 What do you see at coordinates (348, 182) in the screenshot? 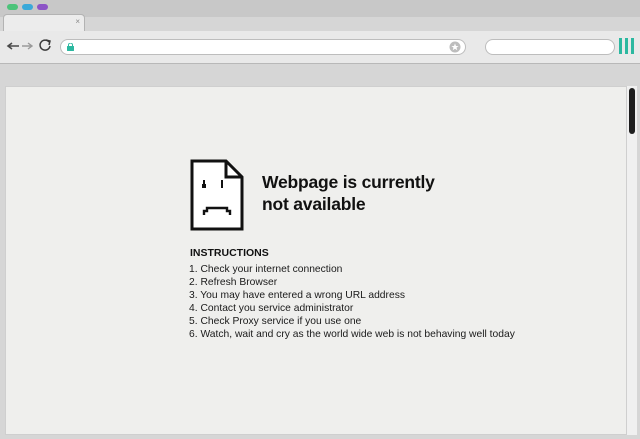
I see `error-title-line-1: Webpage is currently` at bounding box center [348, 182].